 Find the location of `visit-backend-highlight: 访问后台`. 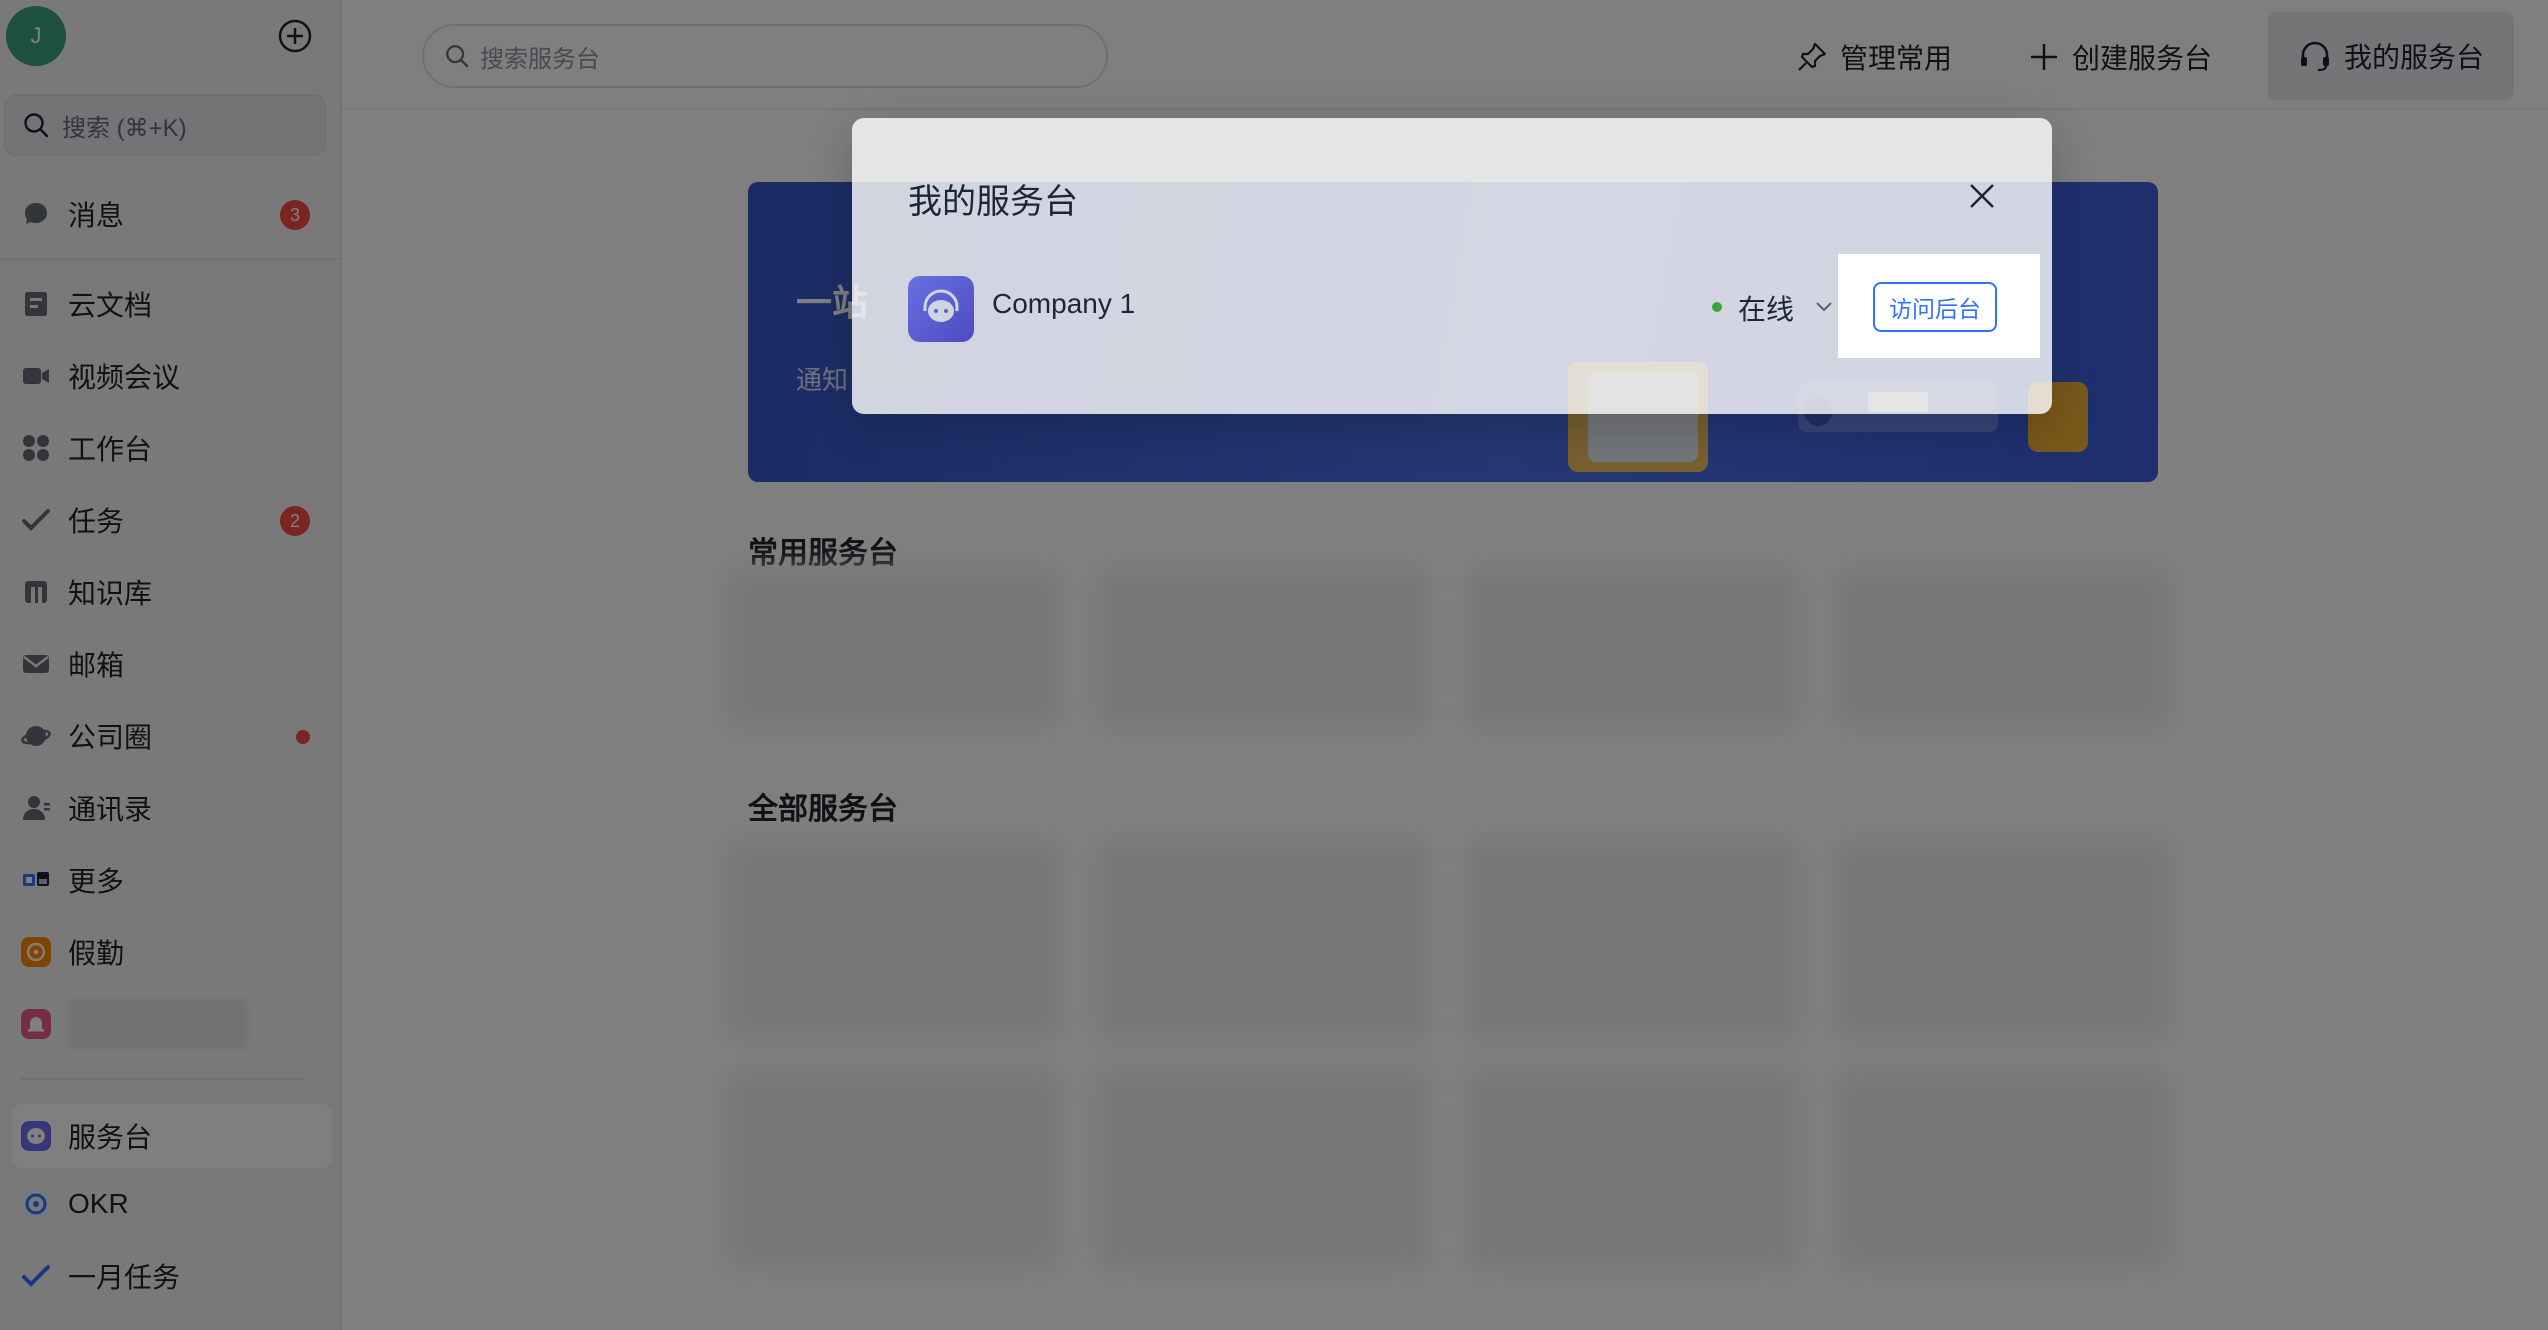

visit-backend-highlight: 访问后台 is located at coordinates (1939, 306).